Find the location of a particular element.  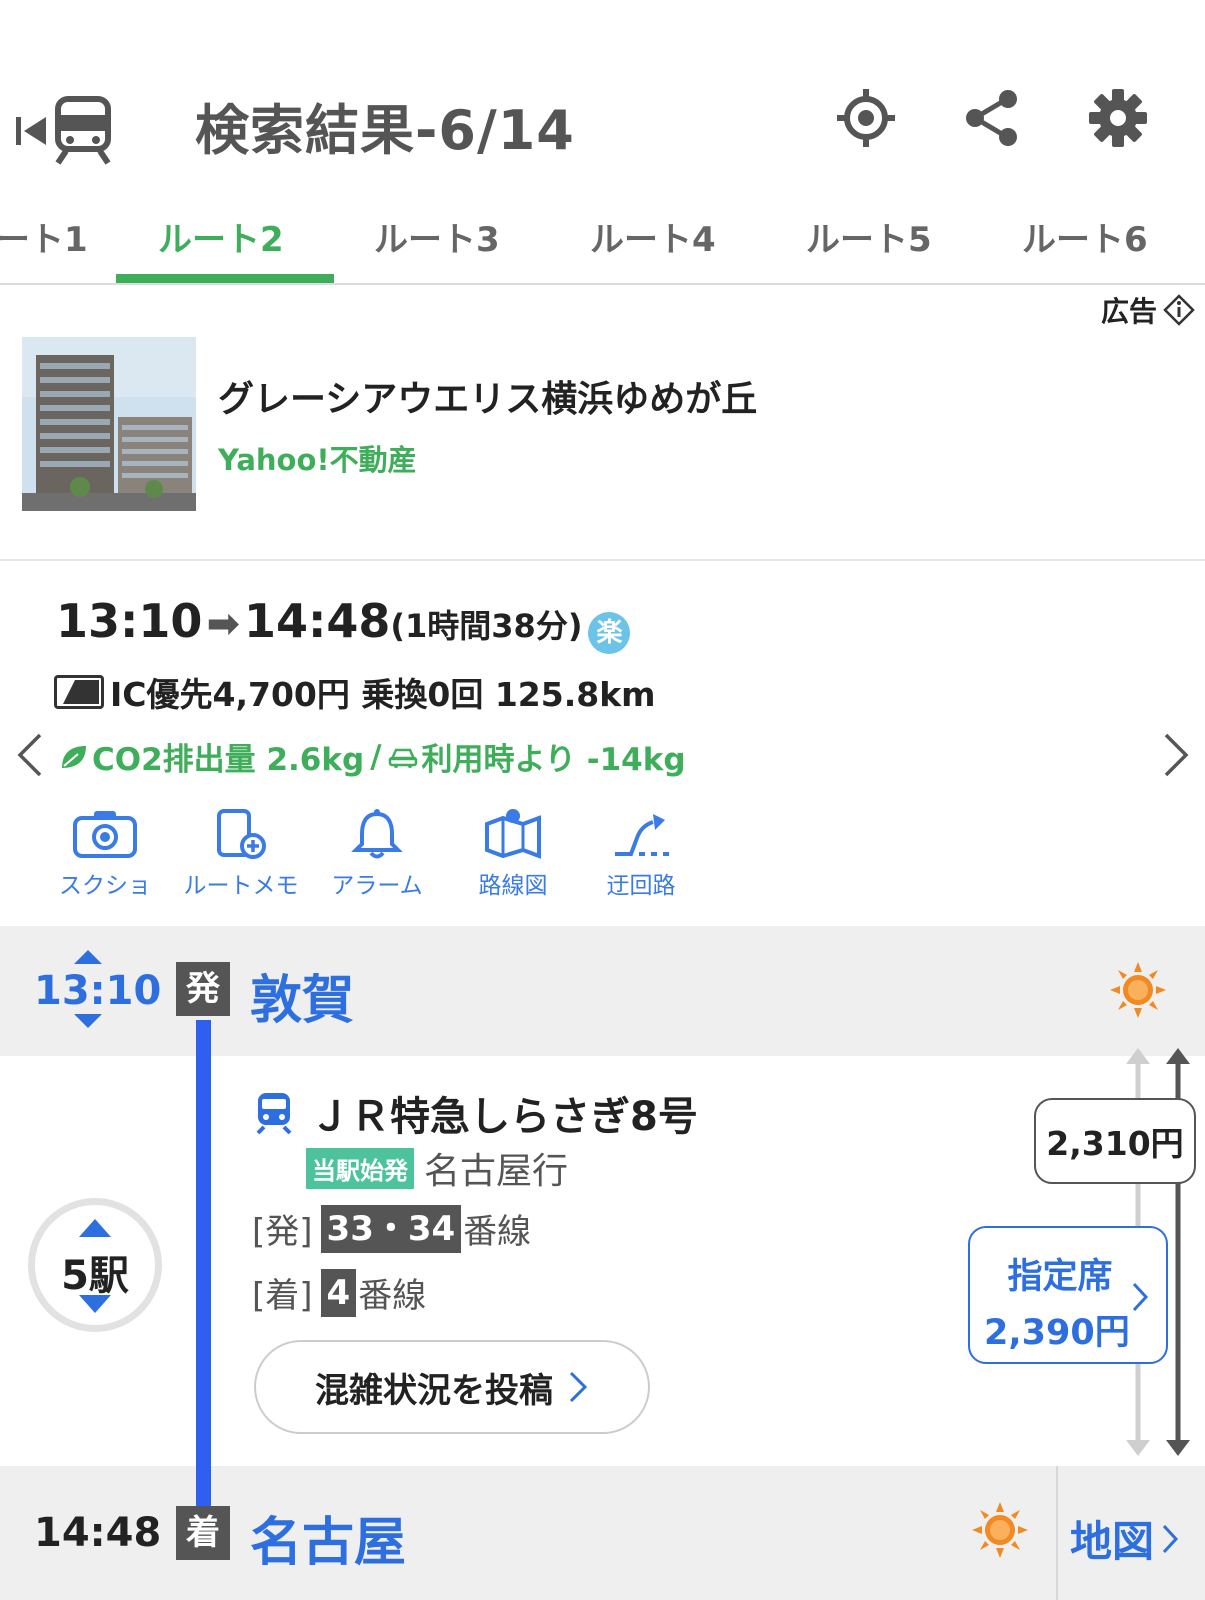

departure-badge: 発 is located at coordinates (203, 989).